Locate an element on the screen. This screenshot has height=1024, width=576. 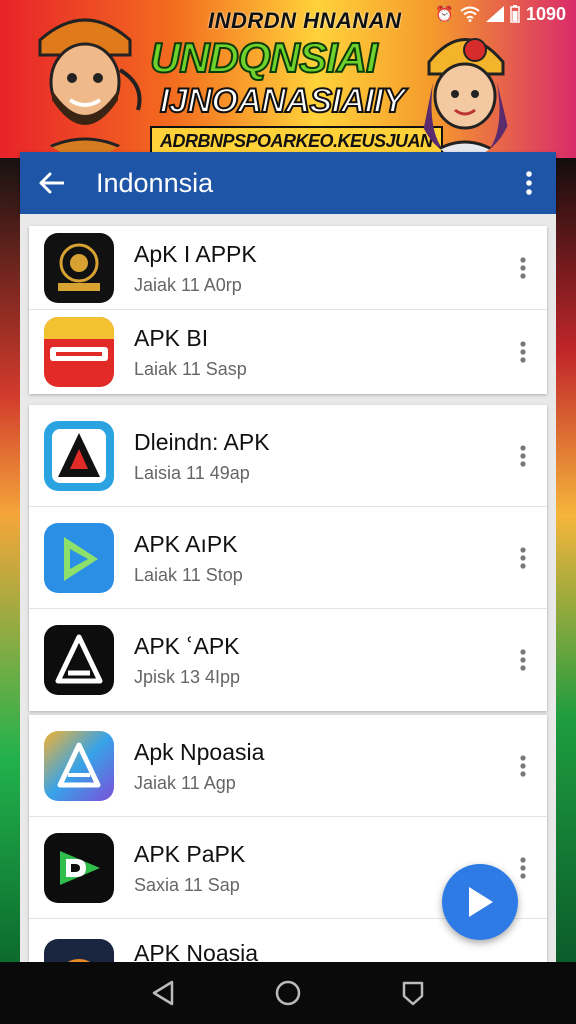
app-name: Apk Npoasia is located at coordinates (199, 751).